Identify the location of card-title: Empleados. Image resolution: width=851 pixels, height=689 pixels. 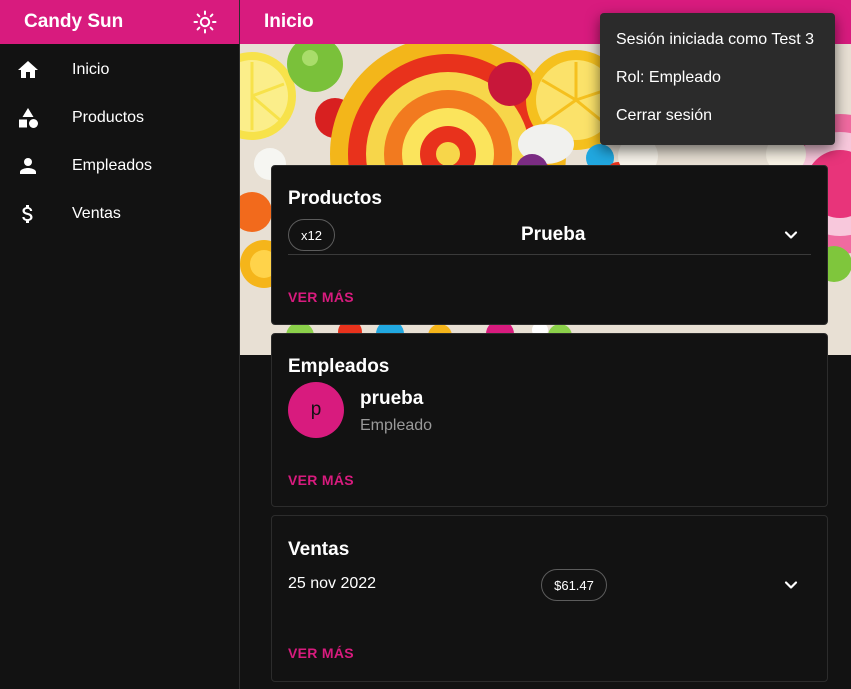
(339, 366).